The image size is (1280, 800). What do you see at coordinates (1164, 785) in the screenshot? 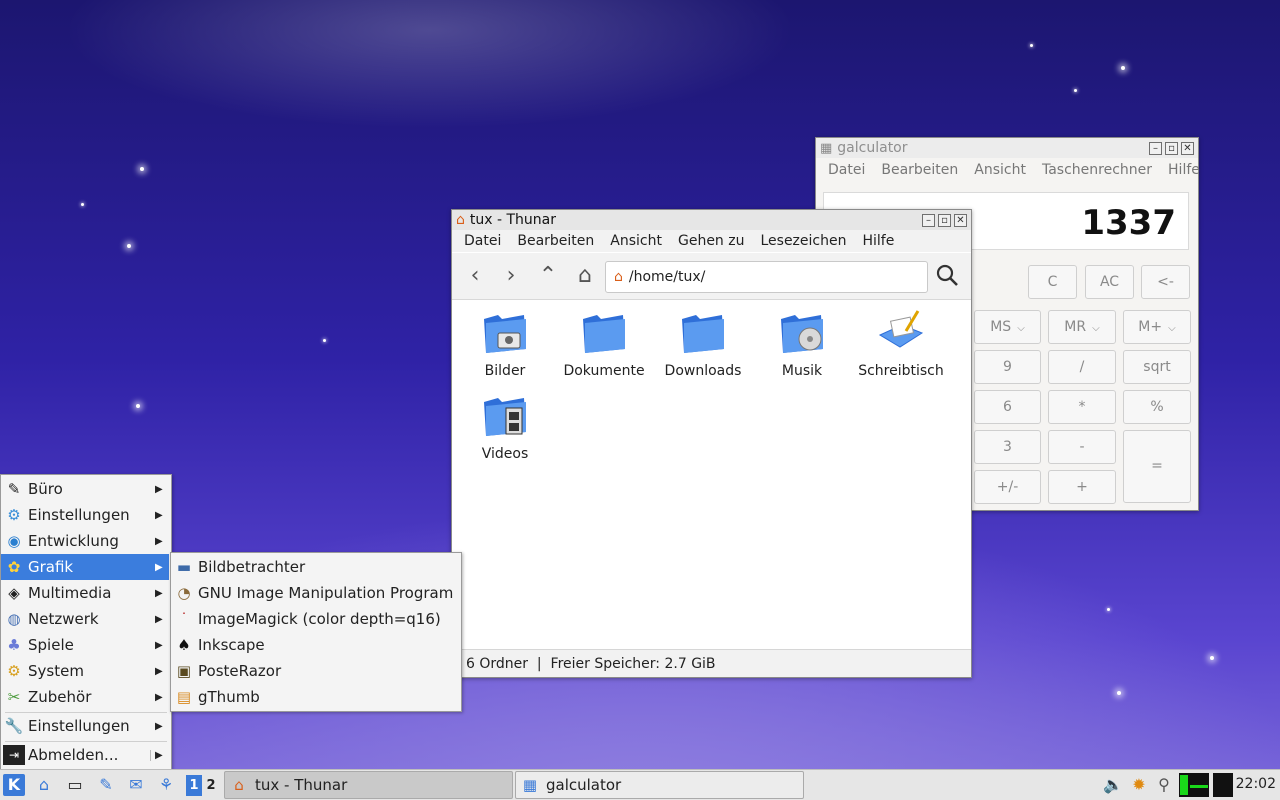
I see `network-status-icon: ⚲` at bounding box center [1164, 785].